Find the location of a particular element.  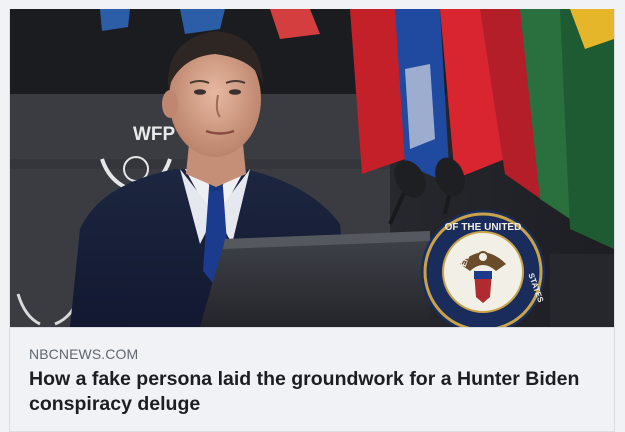

wfp-logo-text: WFP is located at coordinates (154, 134).